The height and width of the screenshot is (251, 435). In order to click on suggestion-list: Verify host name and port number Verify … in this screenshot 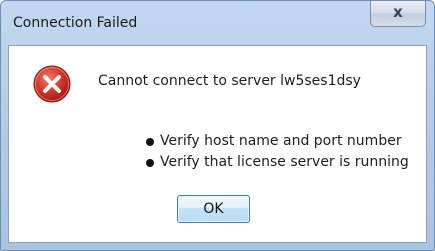, I will do `click(277, 152)`.